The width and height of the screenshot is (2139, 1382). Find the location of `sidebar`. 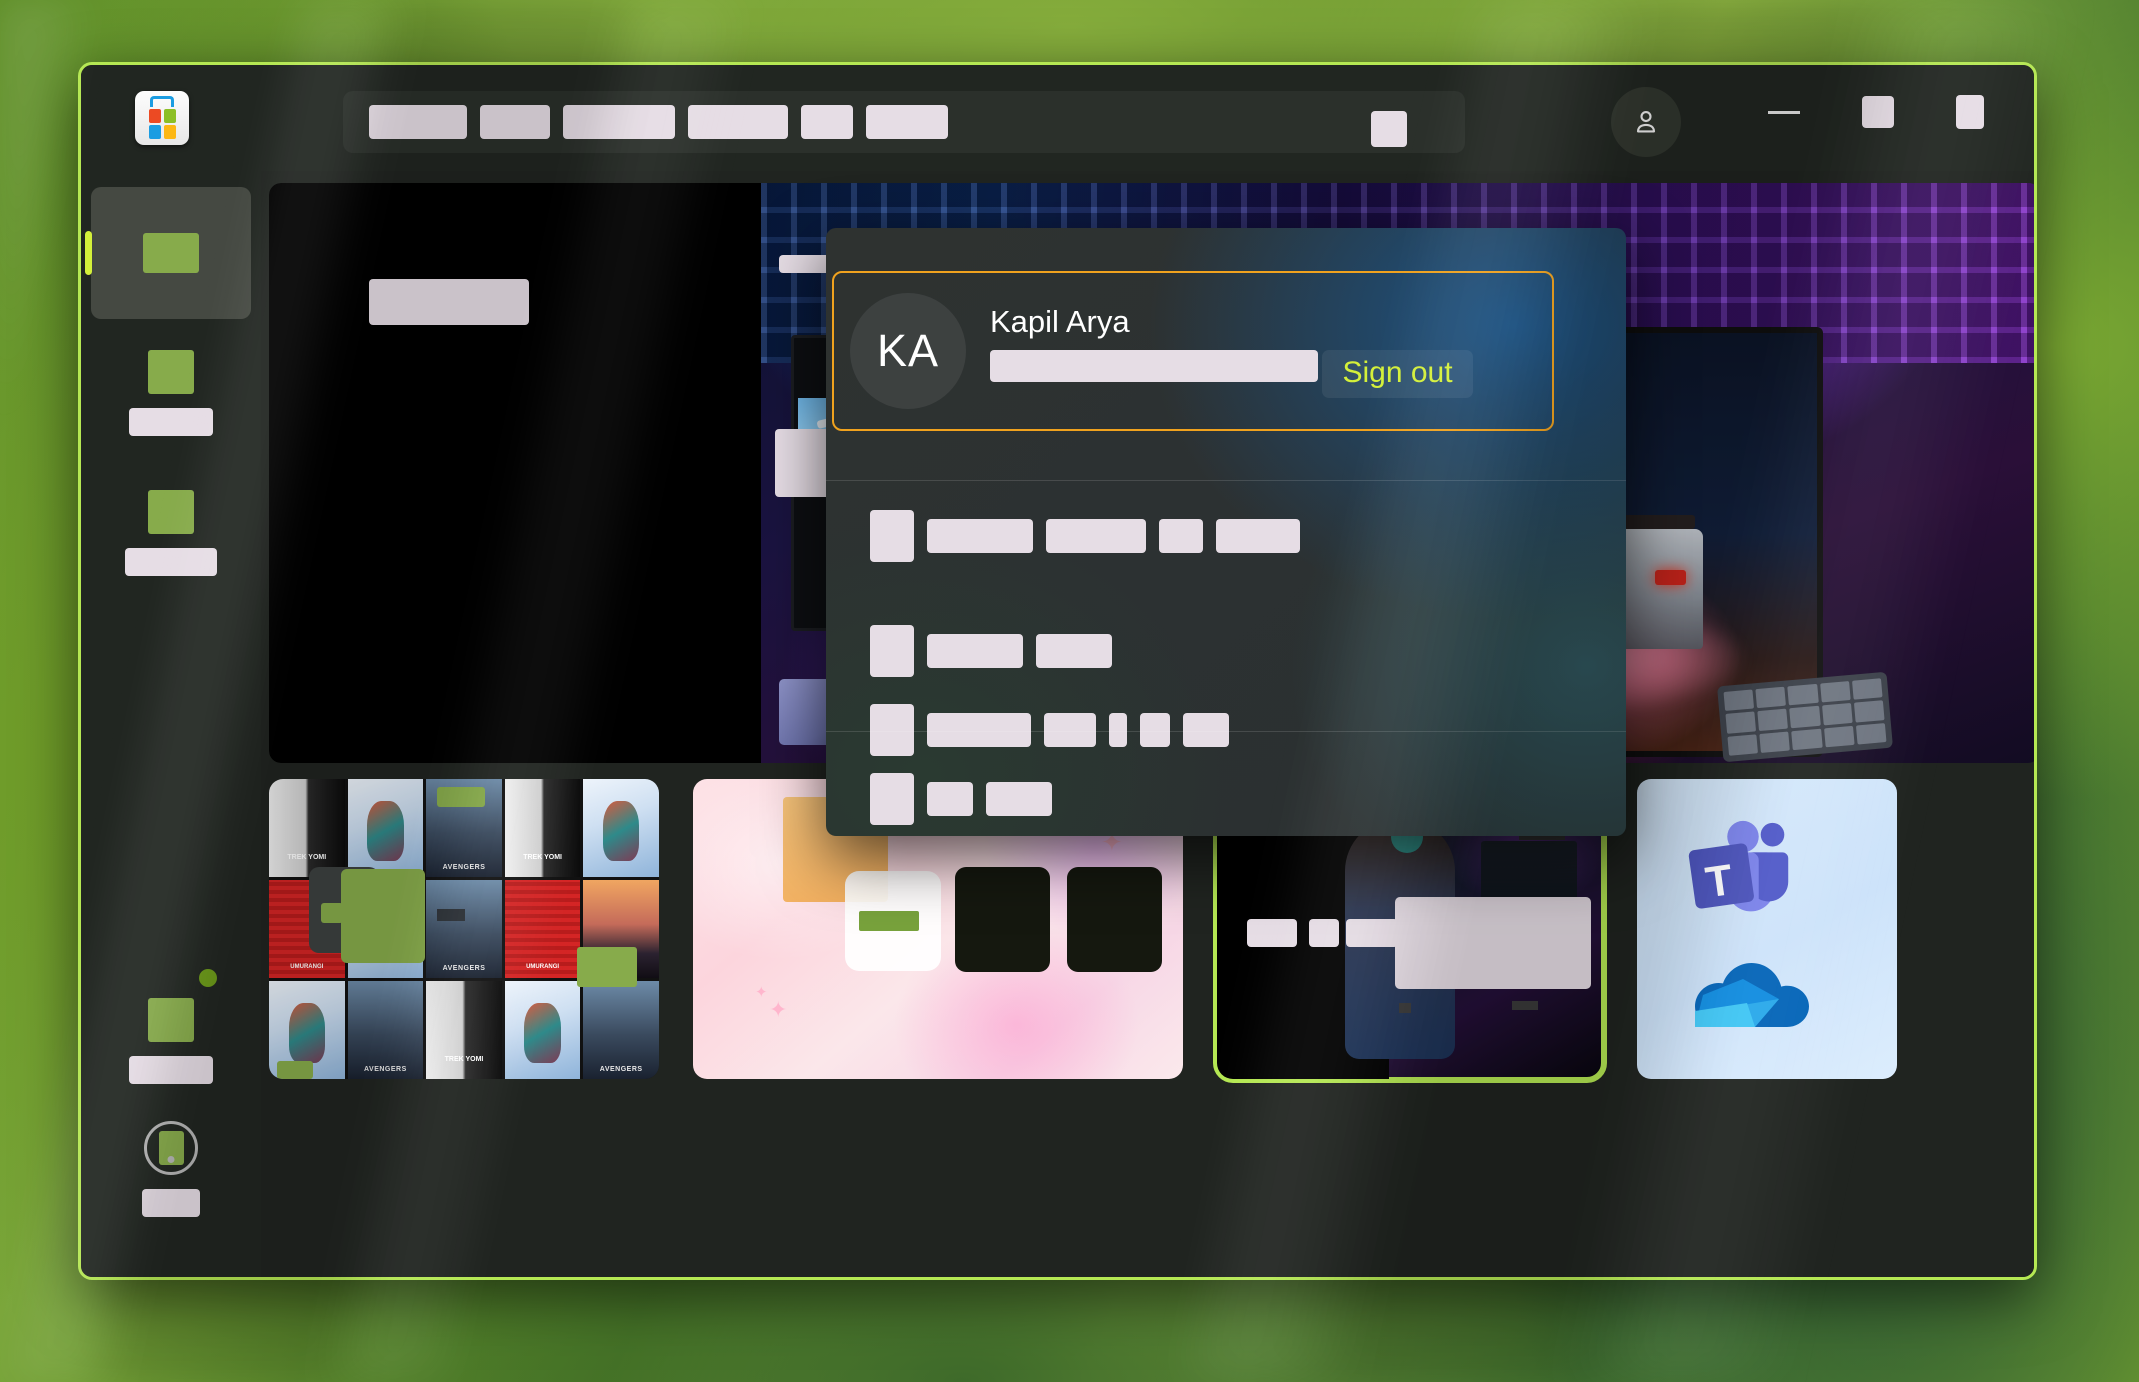

sidebar is located at coordinates (171, 724).